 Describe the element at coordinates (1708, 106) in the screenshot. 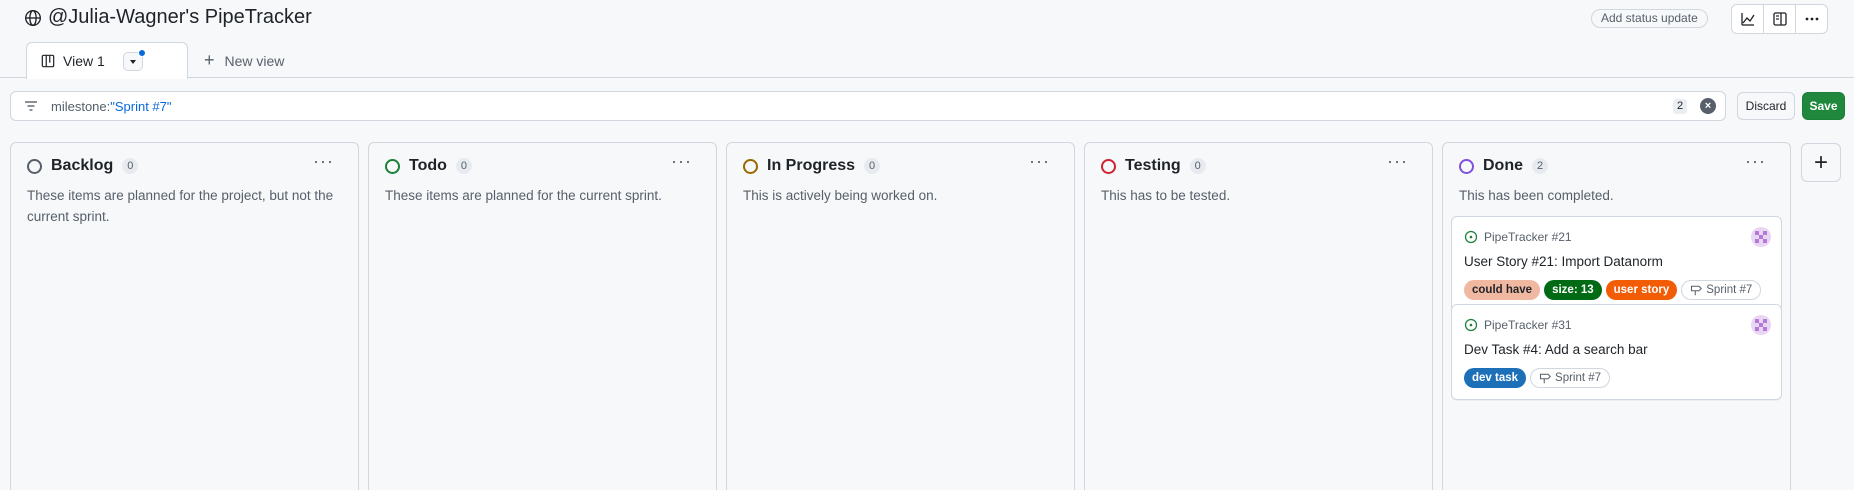

I see `clear-filter-icon: ×` at that location.